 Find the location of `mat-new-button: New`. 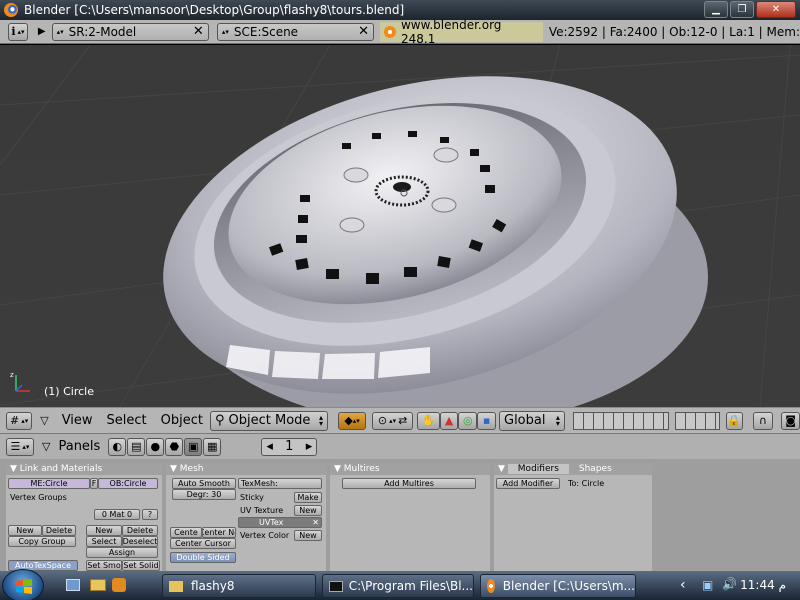

mat-new-button: New is located at coordinates (104, 530).